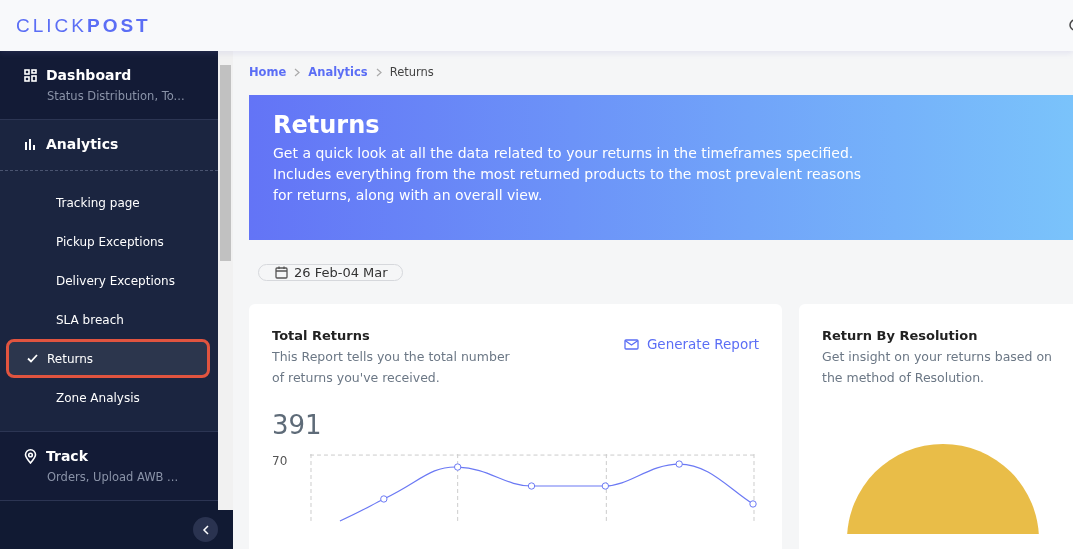  Describe the element at coordinates (338, 72) in the screenshot. I see `breadcrumb-link: Analytics` at that location.